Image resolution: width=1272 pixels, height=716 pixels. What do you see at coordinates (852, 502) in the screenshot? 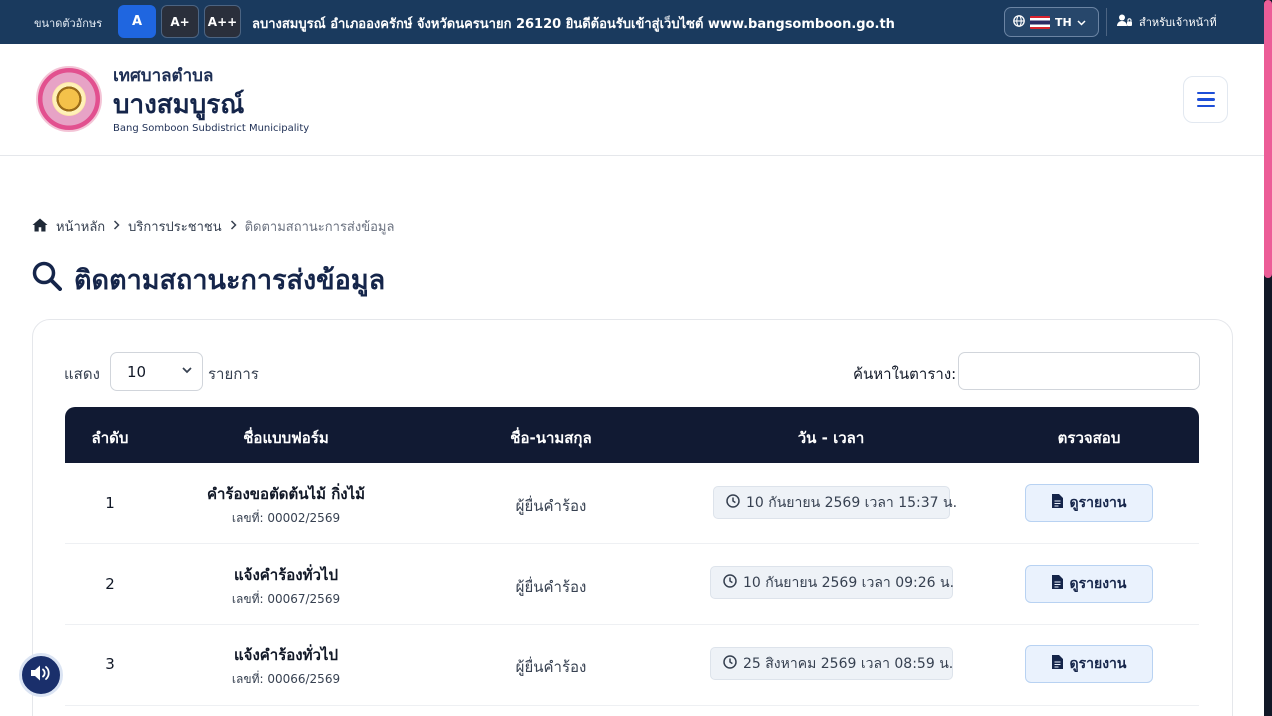
I see `datetime-text: 10 กันยายน 2569 เวลา 15:37 น.` at bounding box center [852, 502].